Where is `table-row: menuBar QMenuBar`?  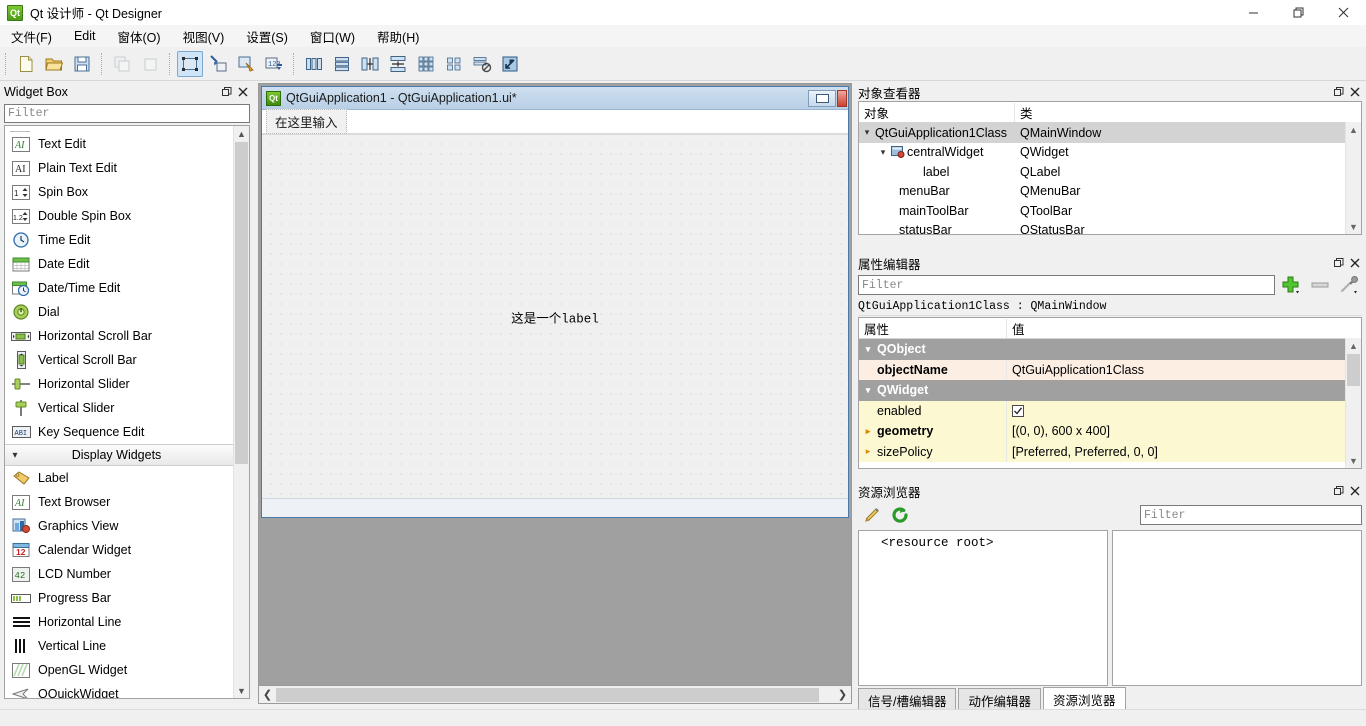 table-row: menuBar QMenuBar is located at coordinates (1110, 192).